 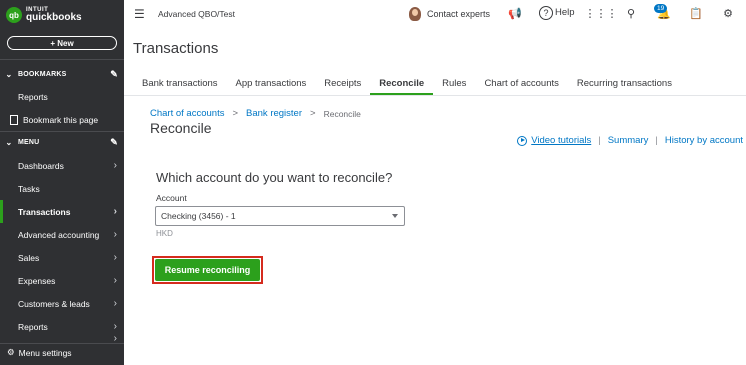 What do you see at coordinates (274, 113) in the screenshot?
I see `breadcrumb-bank-register: Bank register` at bounding box center [274, 113].